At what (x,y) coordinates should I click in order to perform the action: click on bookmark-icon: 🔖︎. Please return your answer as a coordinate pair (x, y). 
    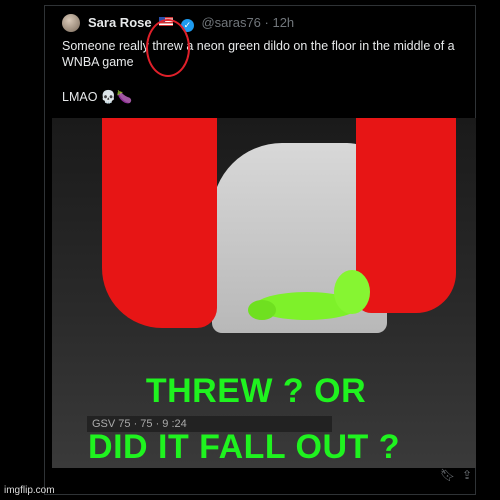
    Looking at the image, I should click on (447, 475).